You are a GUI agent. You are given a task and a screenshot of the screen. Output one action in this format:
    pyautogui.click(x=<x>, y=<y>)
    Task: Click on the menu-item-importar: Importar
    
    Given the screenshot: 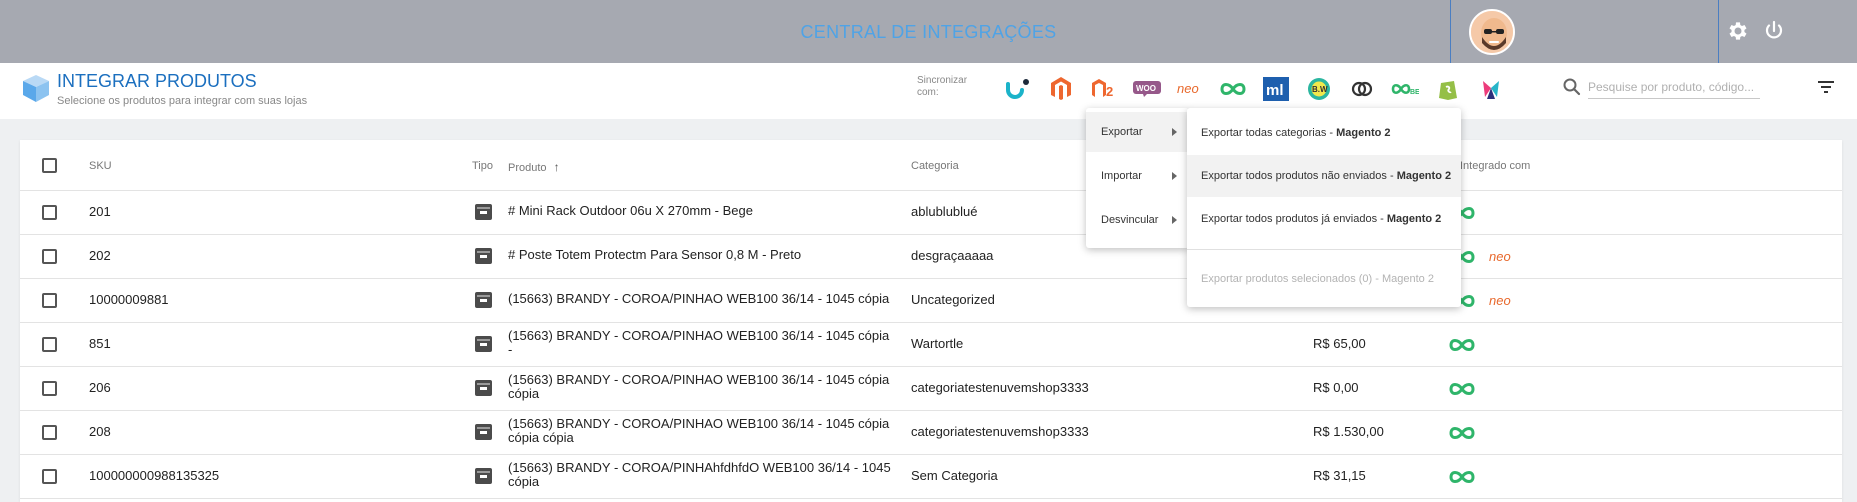 What is the action you would take?
    pyautogui.click(x=1137, y=176)
    